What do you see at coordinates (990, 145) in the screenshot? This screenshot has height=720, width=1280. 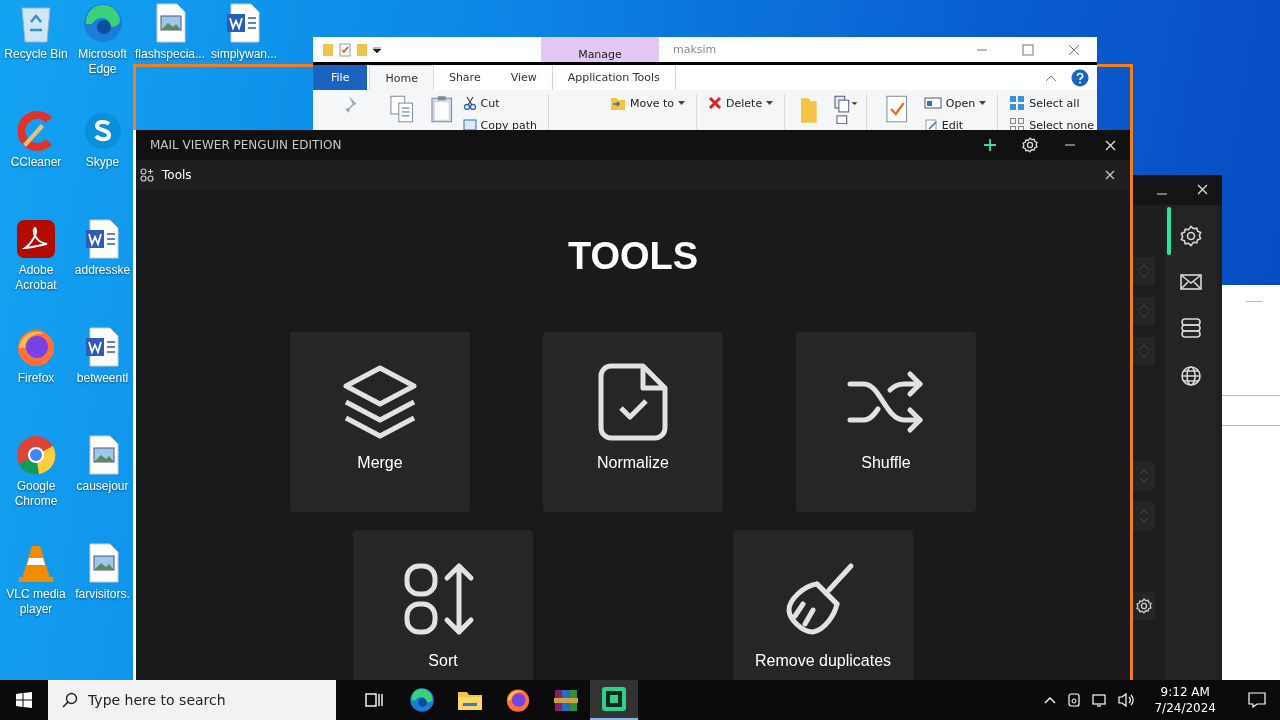 I see `plus-icon` at bounding box center [990, 145].